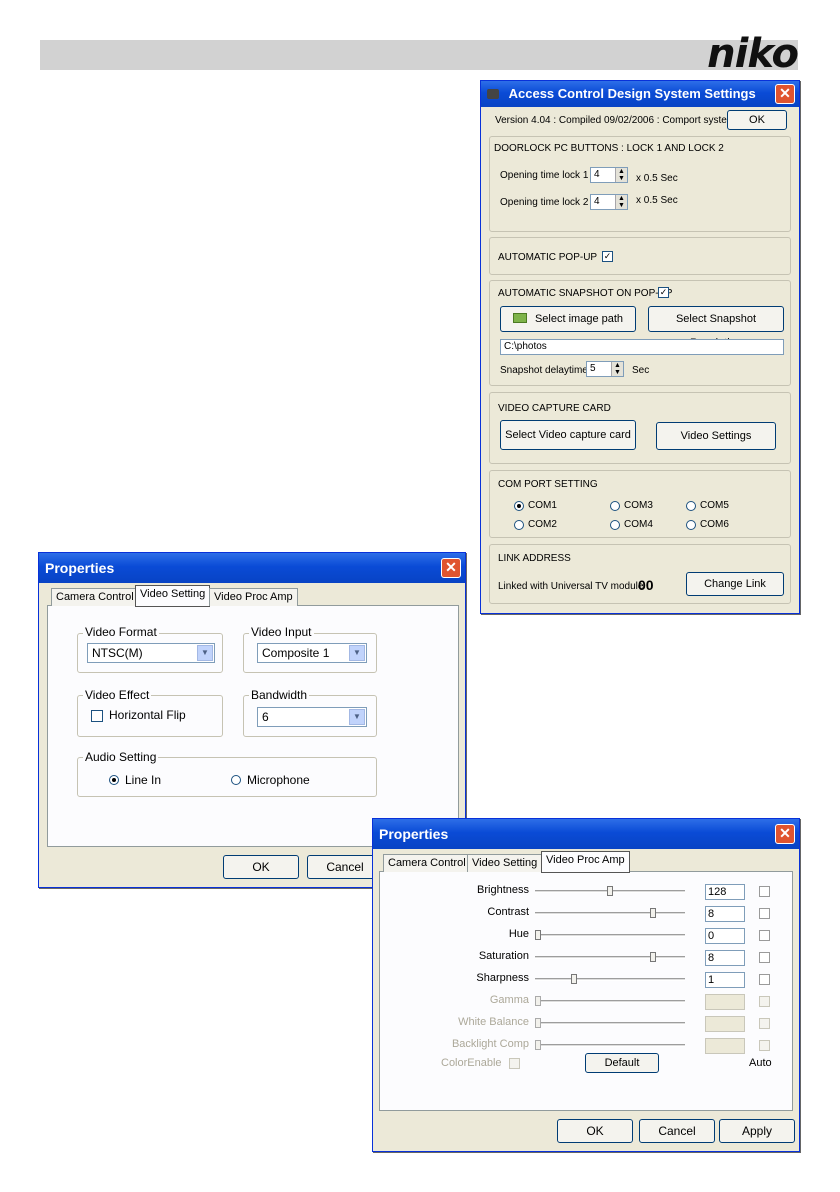 The width and height of the screenshot is (840, 1192). Describe the element at coordinates (568, 319) in the screenshot. I see `select-image-path-button: Select image path` at that location.